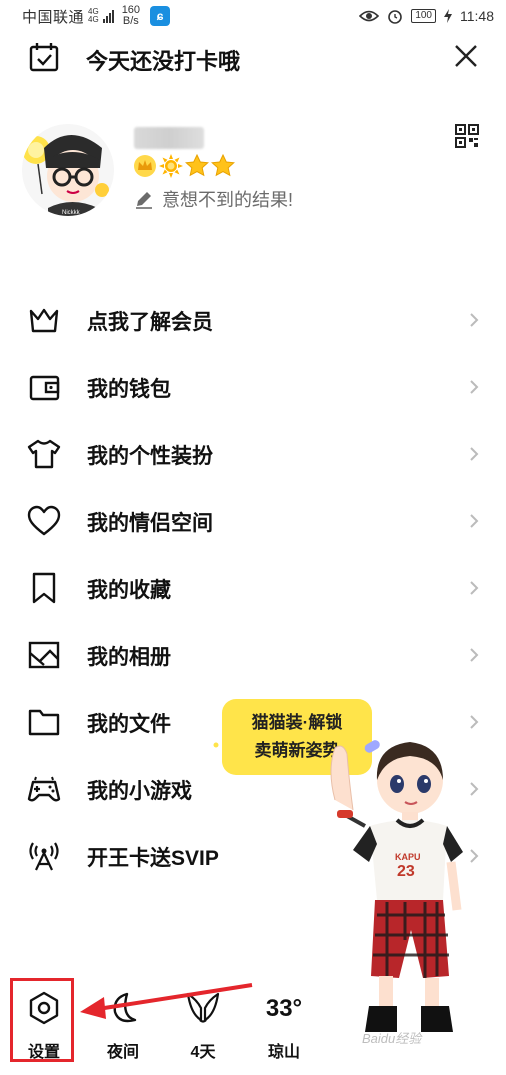 The image size is (506, 1075). Describe the element at coordinates (129, 590) in the screenshot. I see `menu-item-label: 我的收藏` at that location.